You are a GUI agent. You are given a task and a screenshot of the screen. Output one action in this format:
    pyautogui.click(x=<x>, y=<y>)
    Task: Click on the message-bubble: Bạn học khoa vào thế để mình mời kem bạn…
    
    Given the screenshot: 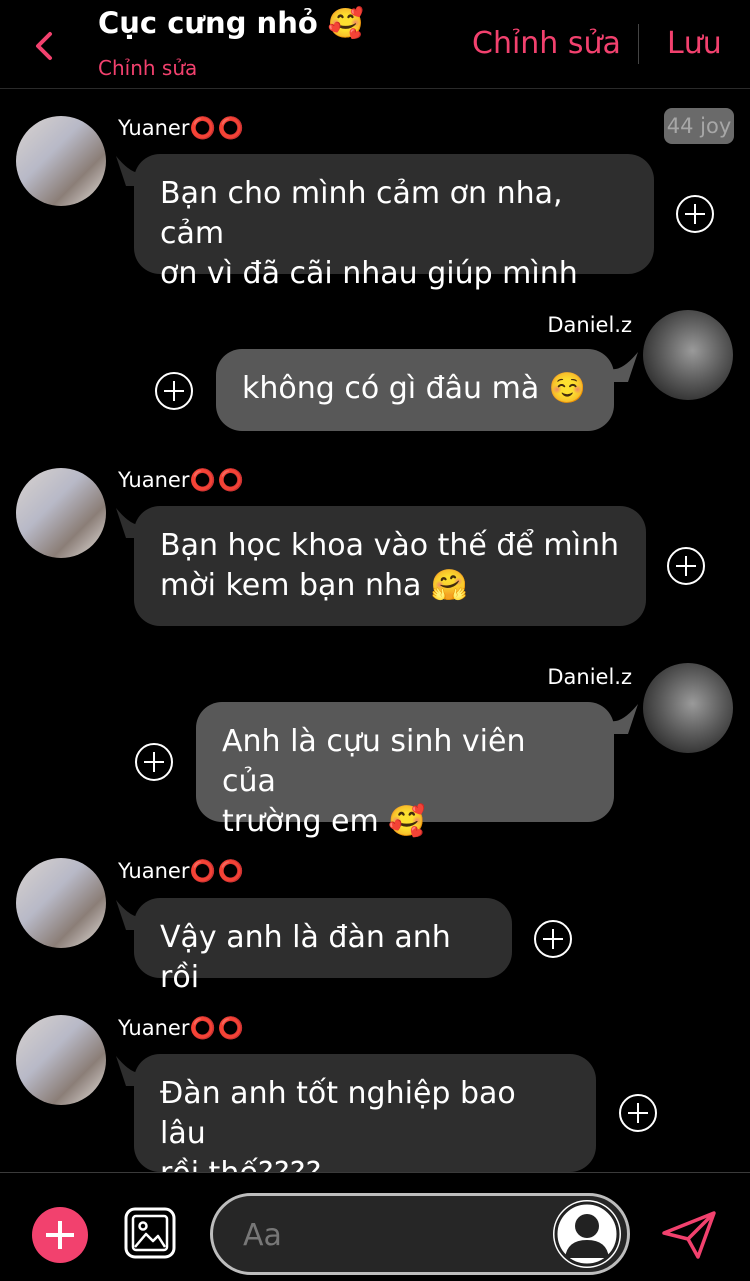 What is the action you would take?
    pyautogui.click(x=390, y=566)
    